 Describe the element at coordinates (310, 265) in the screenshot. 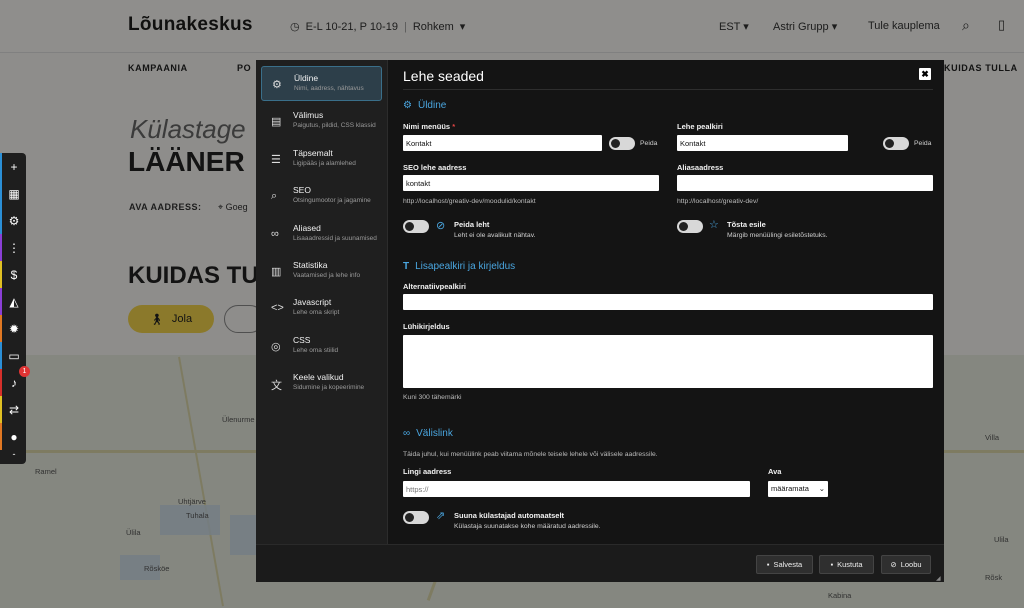

I see `sidebar-item-title: Statistika` at that location.